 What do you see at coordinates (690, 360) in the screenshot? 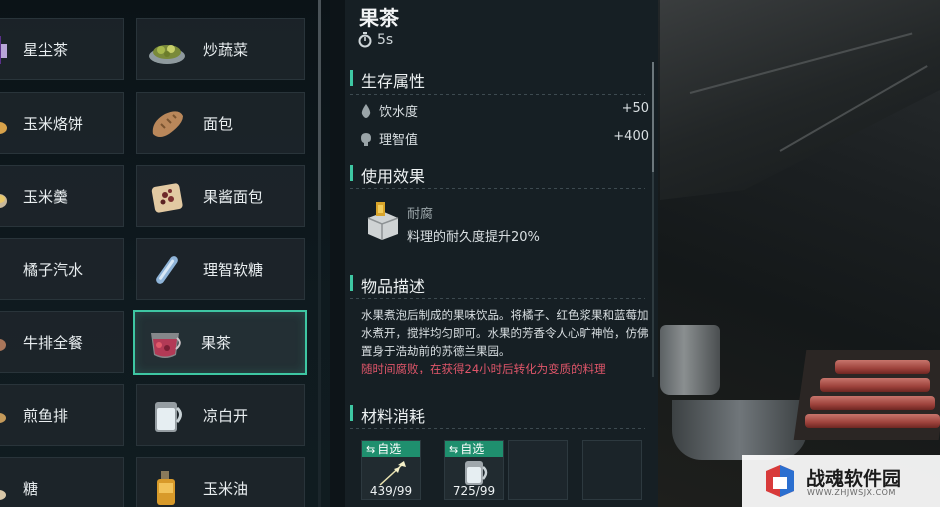
I see `scene-pot` at bounding box center [690, 360].